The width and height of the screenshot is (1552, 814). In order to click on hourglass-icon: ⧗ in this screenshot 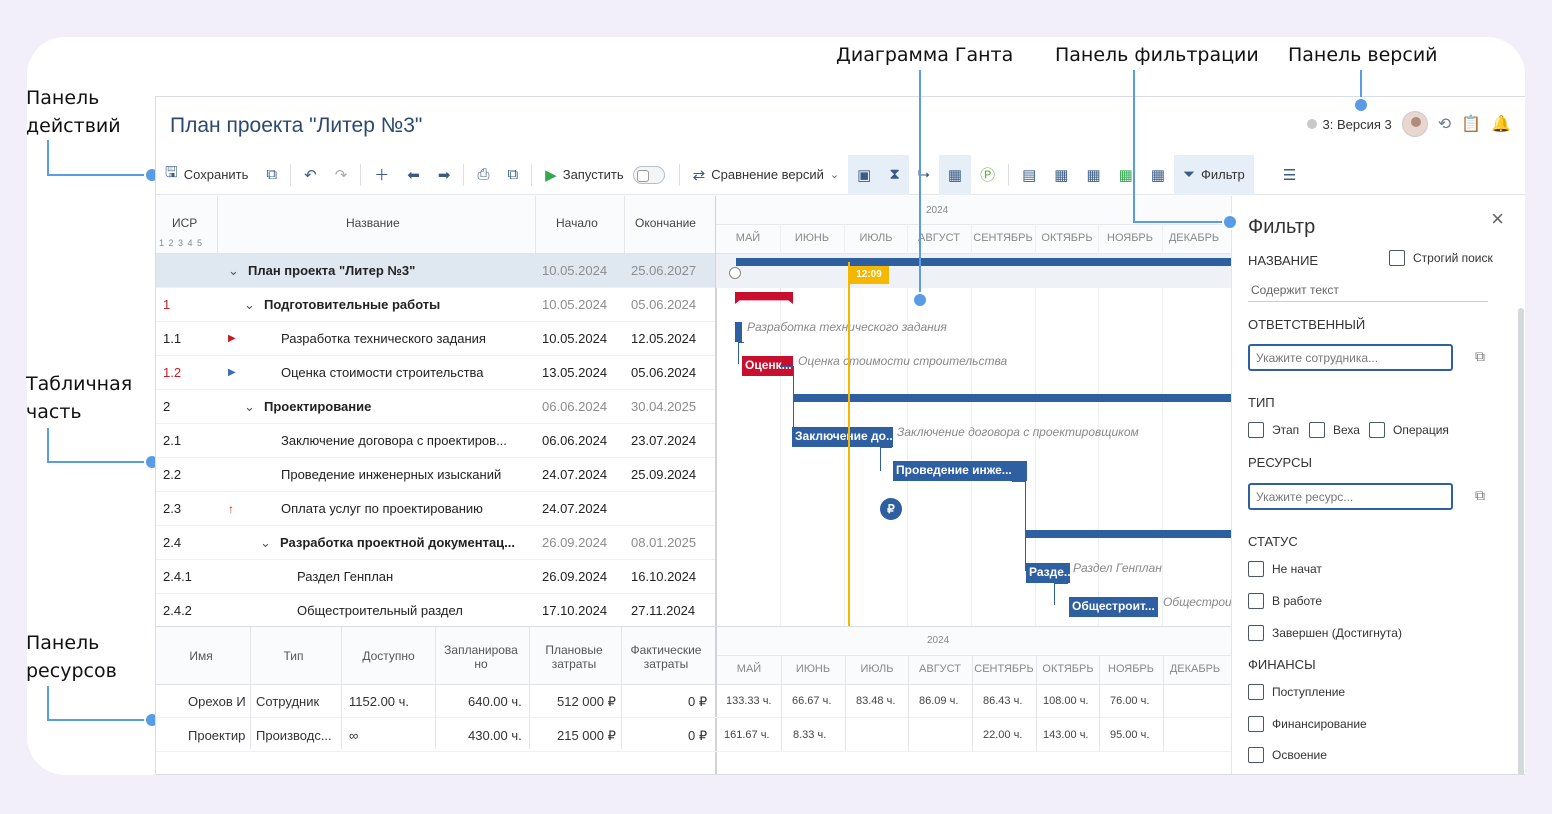, I will do `click(894, 174)`.